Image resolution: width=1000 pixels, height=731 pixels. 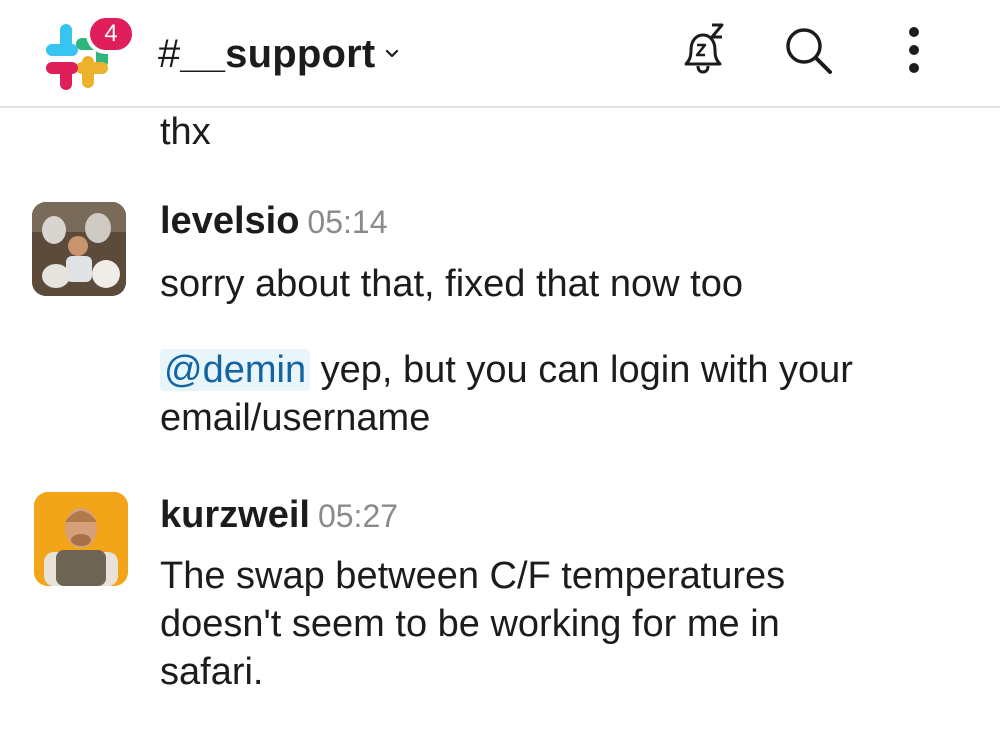 I want to click on user-mention: @demin, so click(x=235, y=370).